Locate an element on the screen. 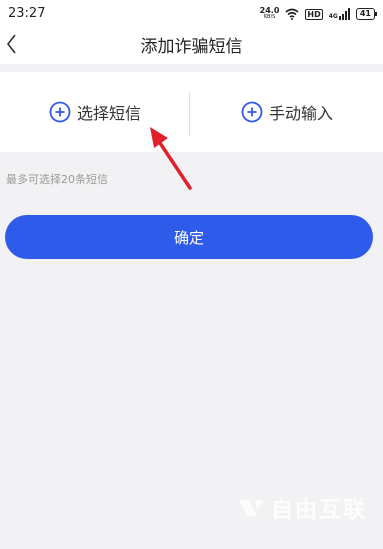  watermark: 自由互联 is located at coordinates (302, 508).